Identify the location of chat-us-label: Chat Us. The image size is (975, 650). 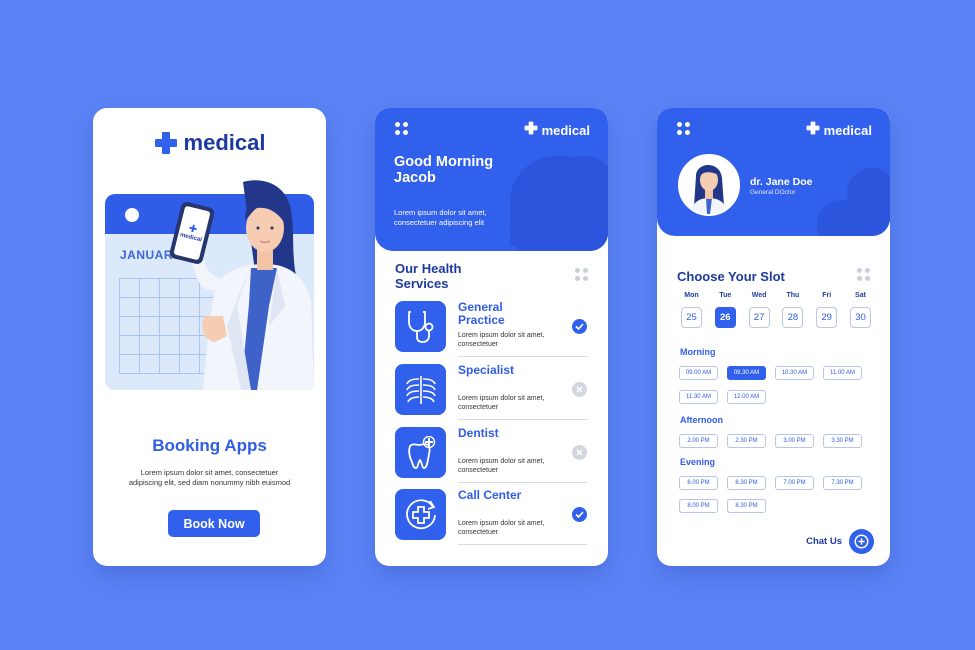
(824, 541).